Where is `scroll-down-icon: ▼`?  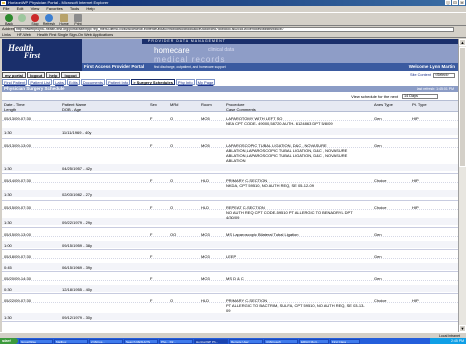 scroll-down-icon: ▼ is located at coordinates (462, 328).